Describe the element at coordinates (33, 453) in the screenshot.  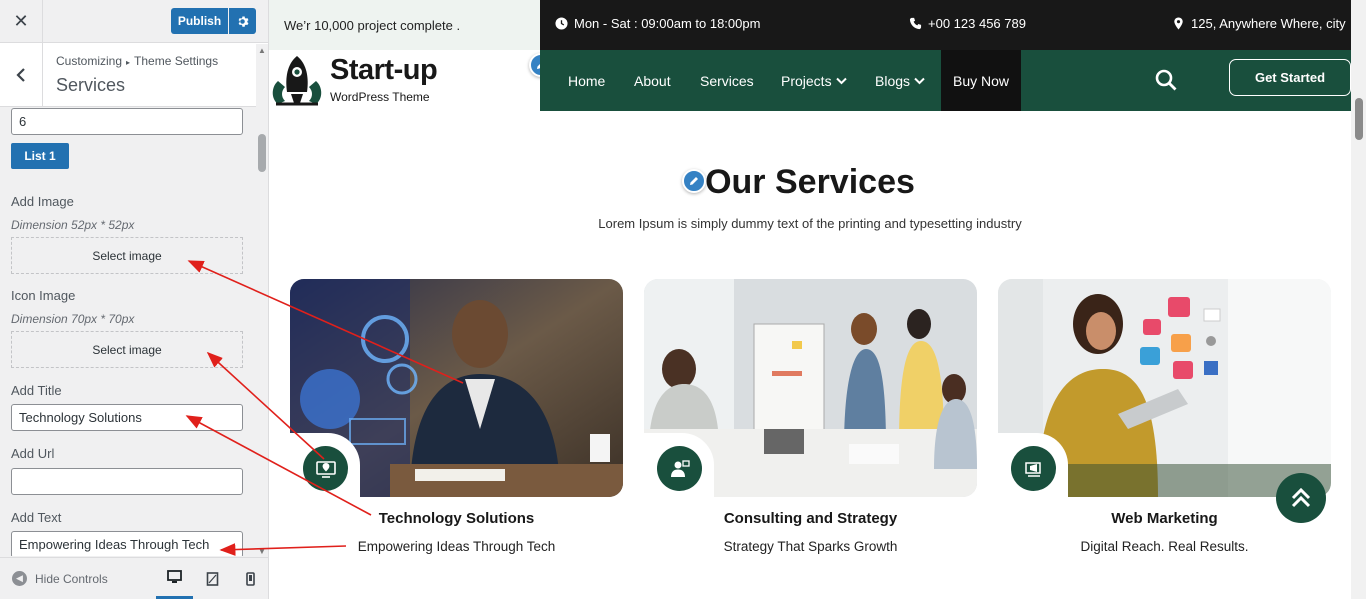
I see `add-url-label: Add Url` at that location.